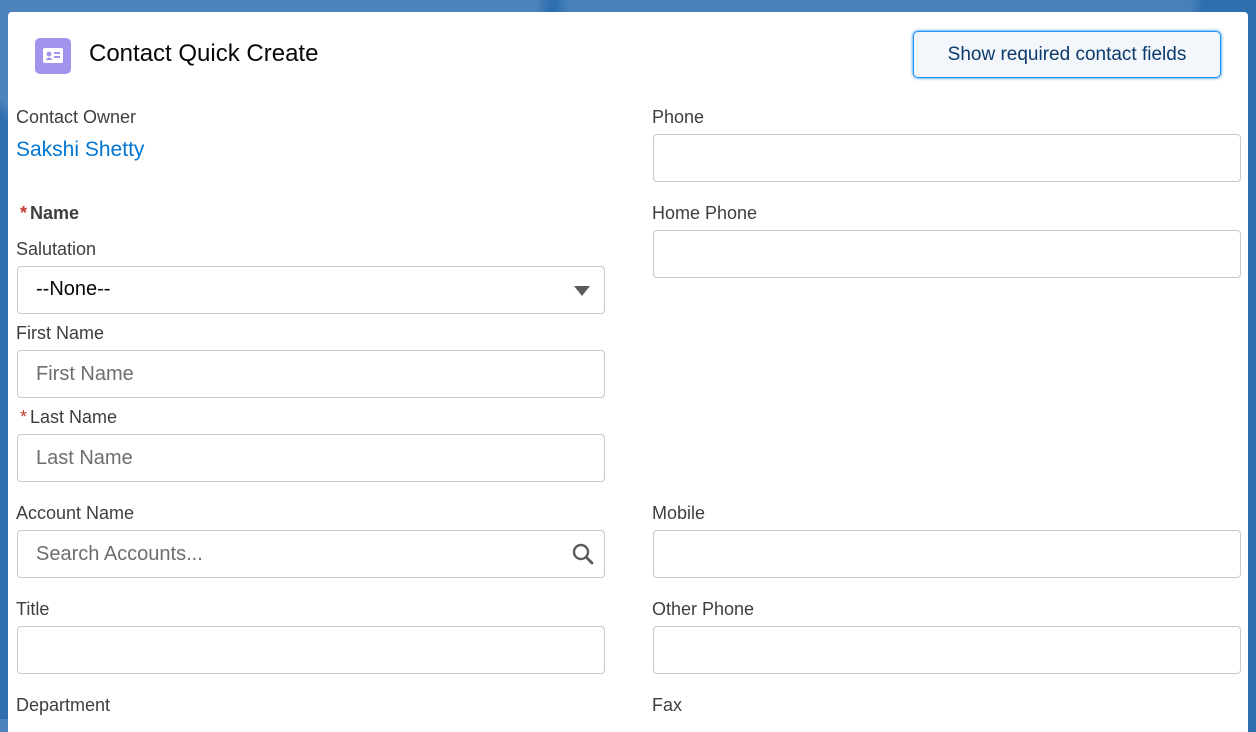 The height and width of the screenshot is (732, 1256). I want to click on last-name-label: * Last Name, so click(68, 417).